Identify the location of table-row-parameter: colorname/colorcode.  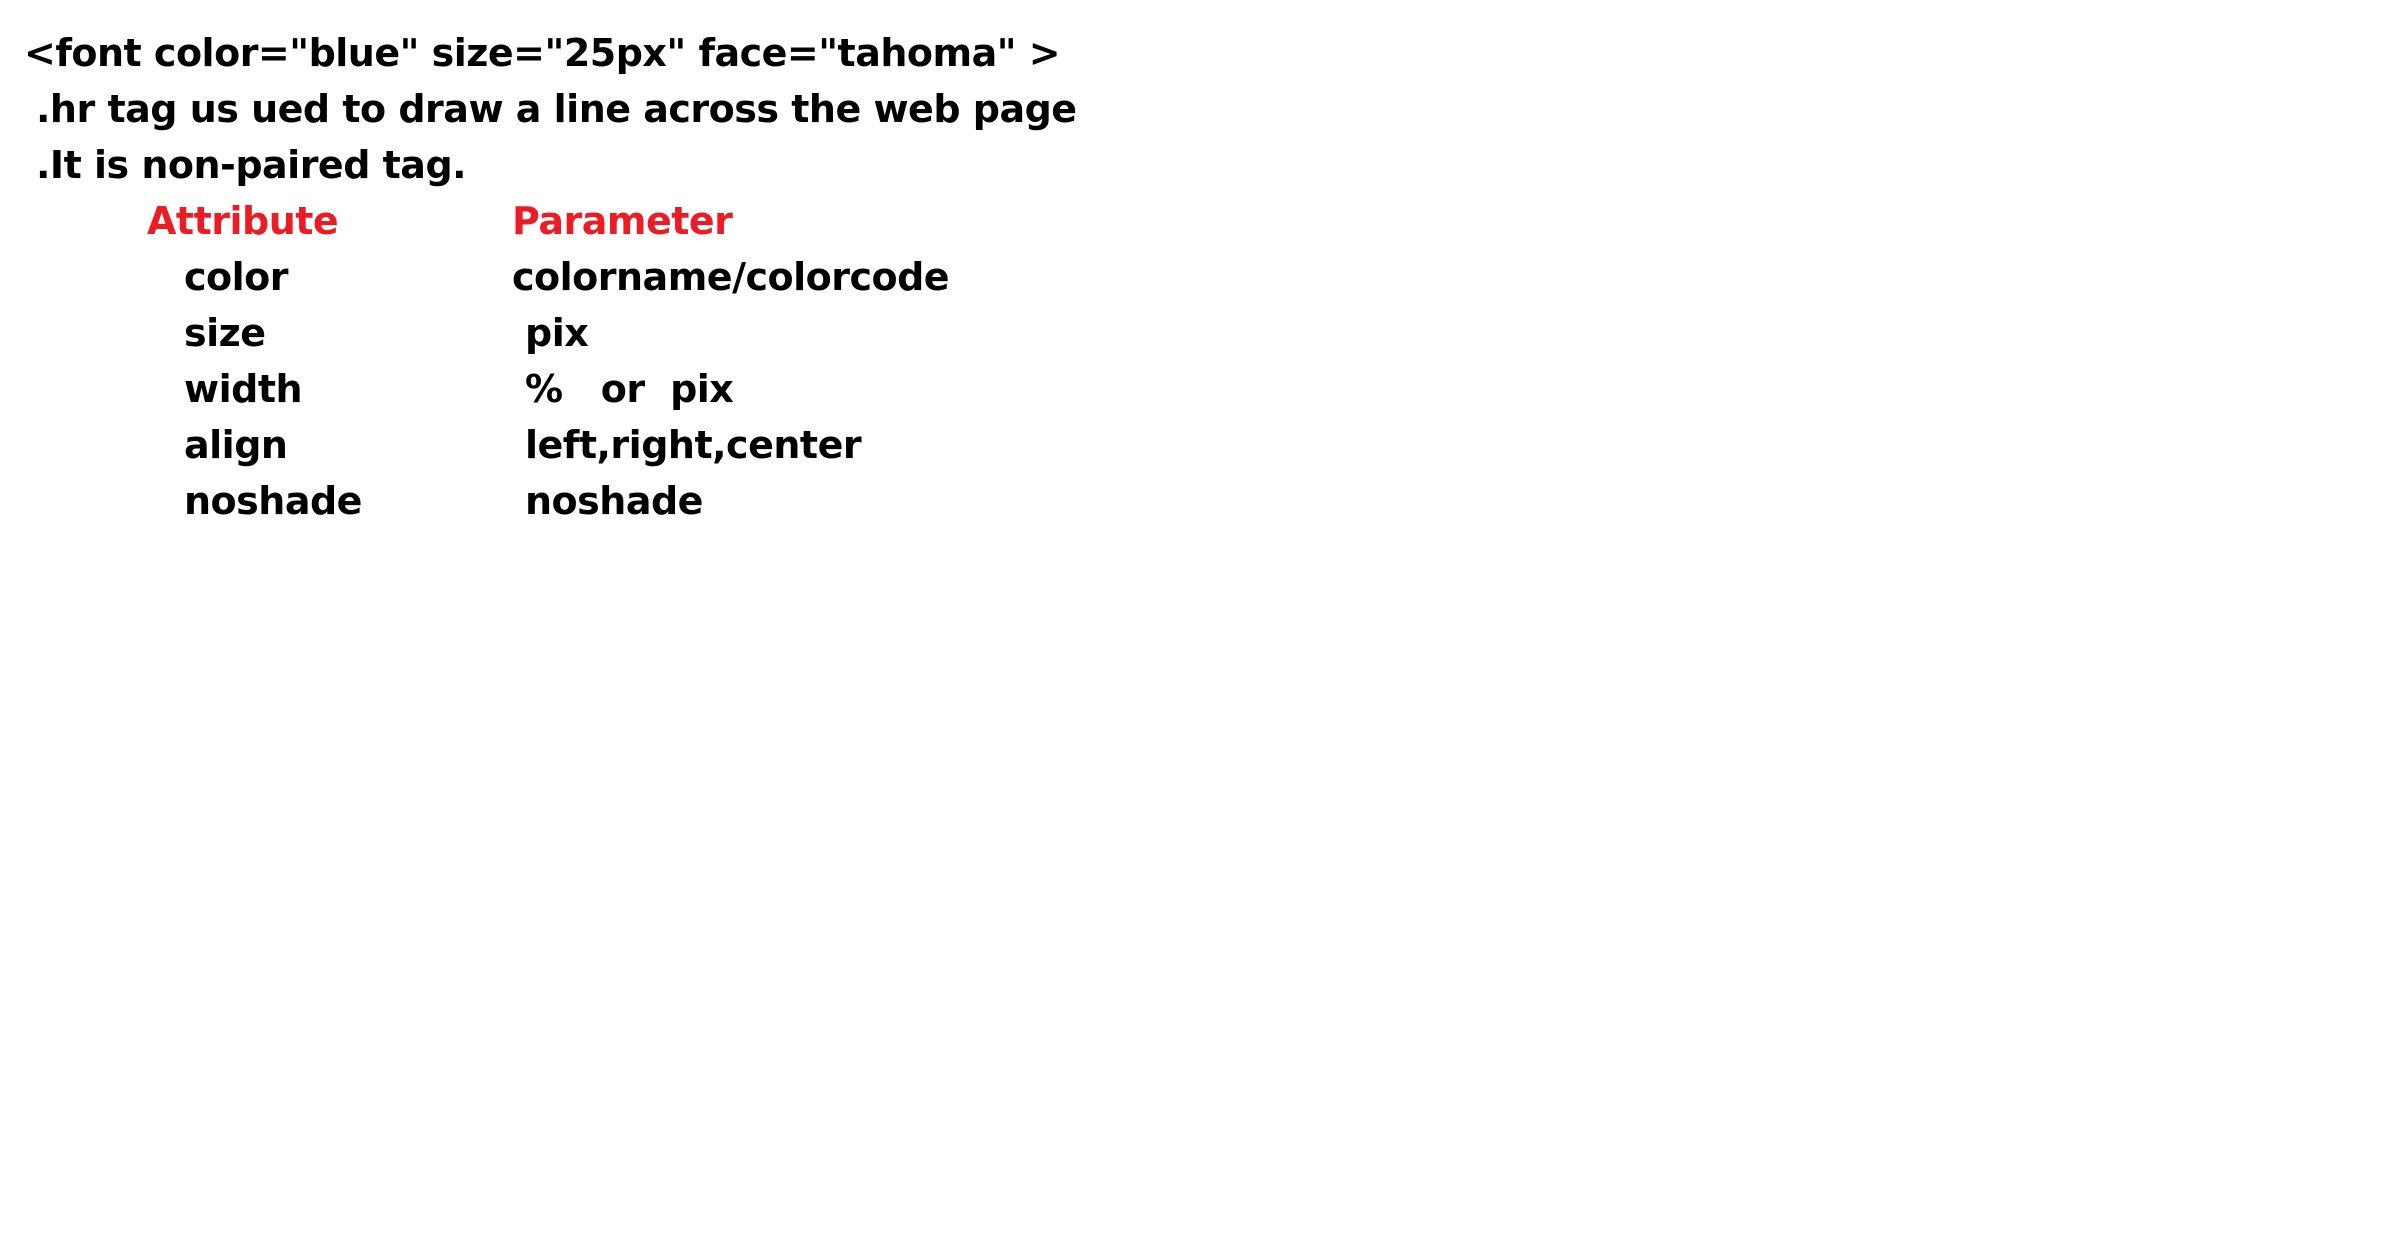
(731, 277).